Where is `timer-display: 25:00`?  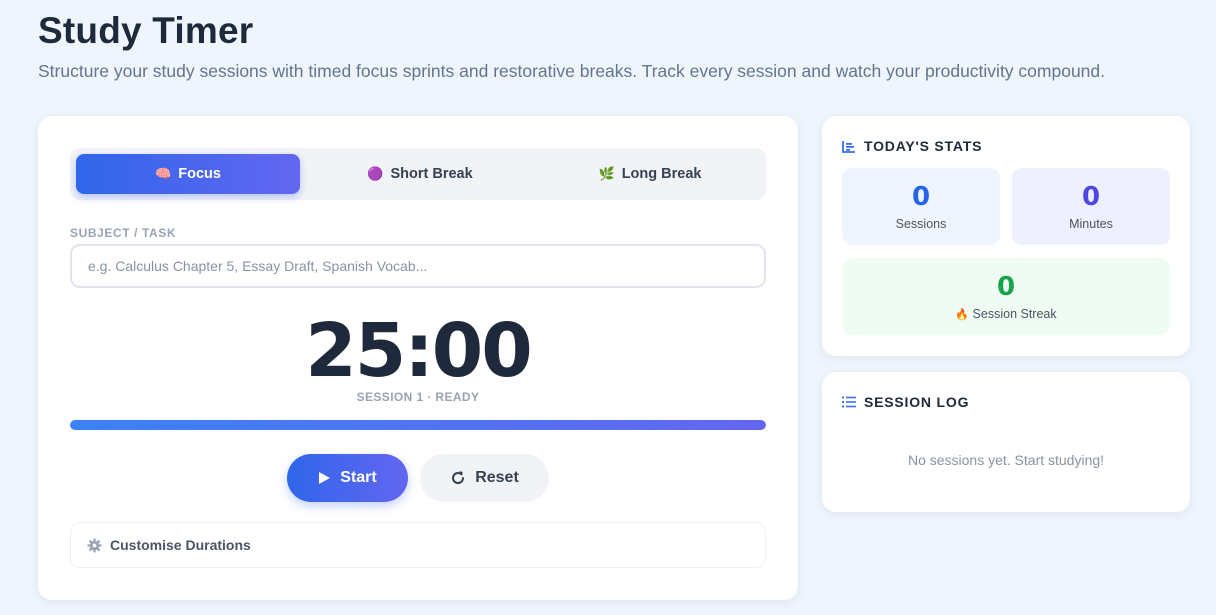 timer-display: 25:00 is located at coordinates (419, 351).